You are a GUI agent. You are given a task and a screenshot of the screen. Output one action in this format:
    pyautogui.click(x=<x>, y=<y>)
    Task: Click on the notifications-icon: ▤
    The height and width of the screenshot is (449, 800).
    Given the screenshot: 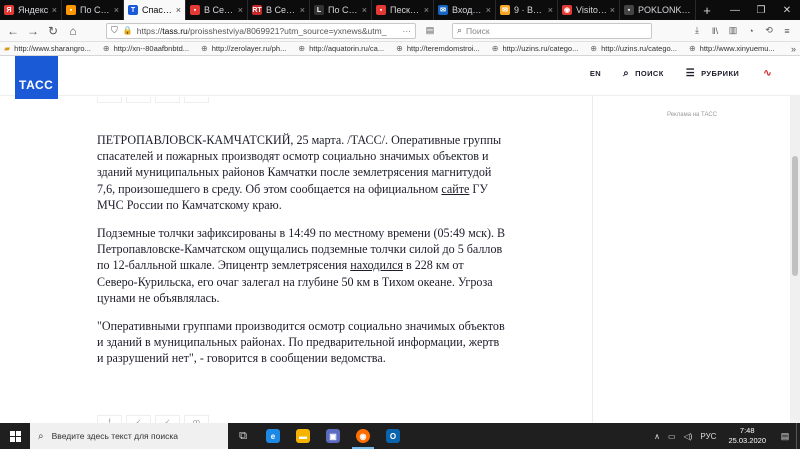 What is the action you would take?
    pyautogui.click(x=785, y=436)
    